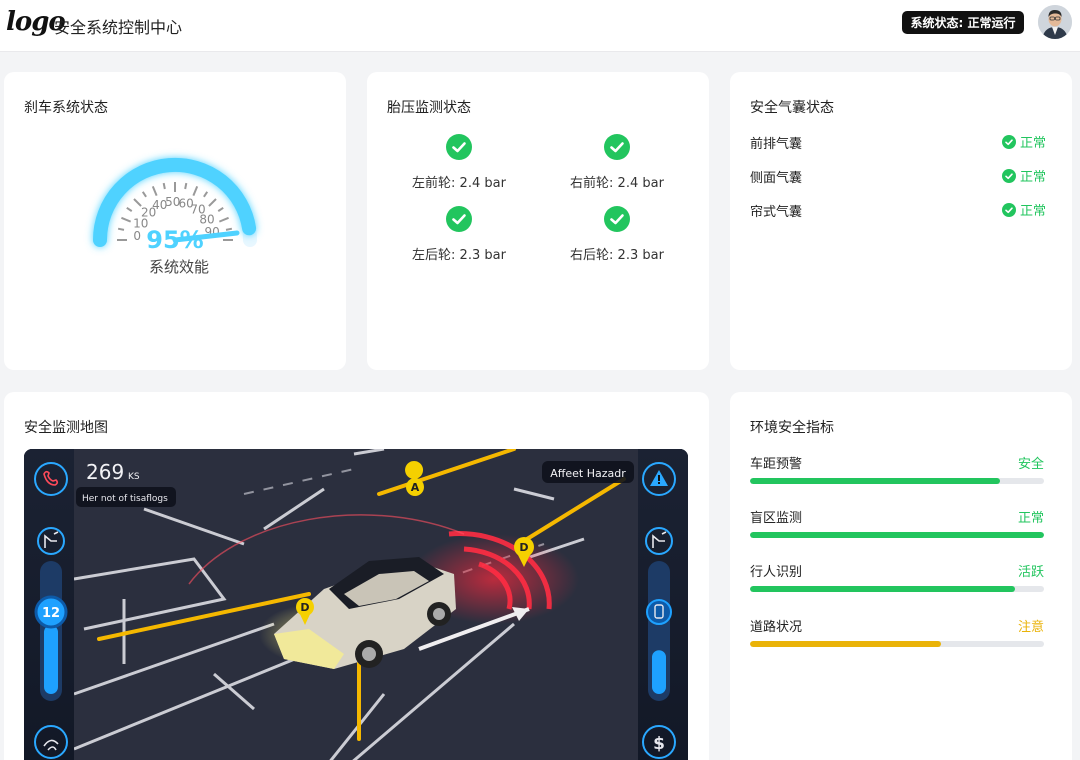 This screenshot has height=760, width=1080. Describe the element at coordinates (1030, 572) in the screenshot. I see `env-status: 活跃` at that location.